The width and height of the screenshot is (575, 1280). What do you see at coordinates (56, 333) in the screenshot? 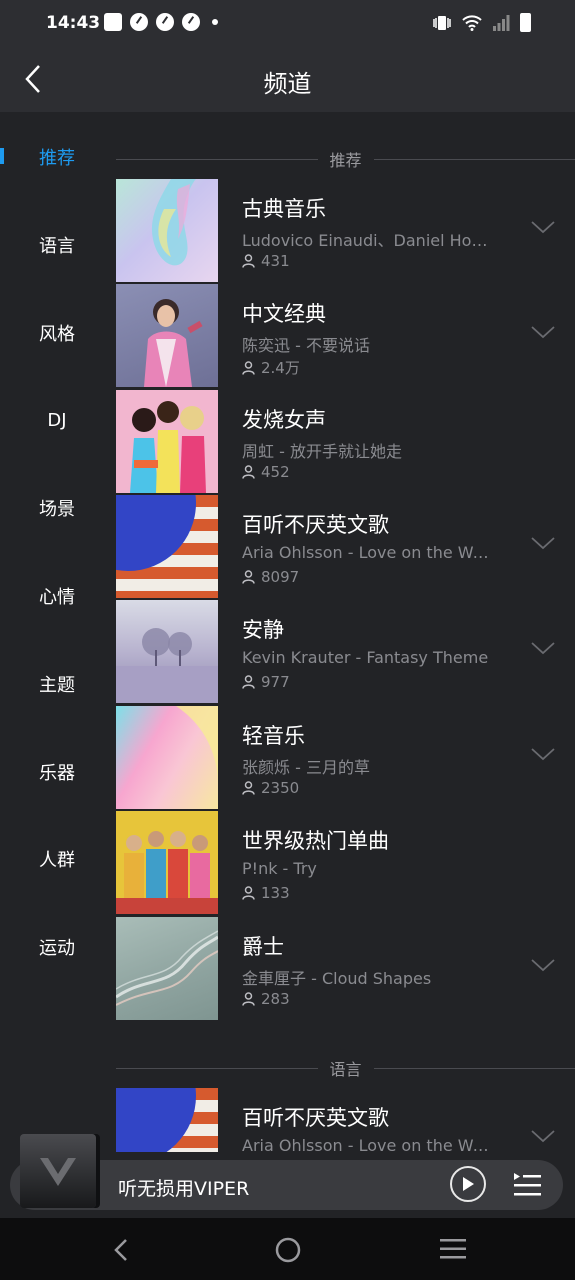
I see `sidebar-item-style: 风格` at bounding box center [56, 333].